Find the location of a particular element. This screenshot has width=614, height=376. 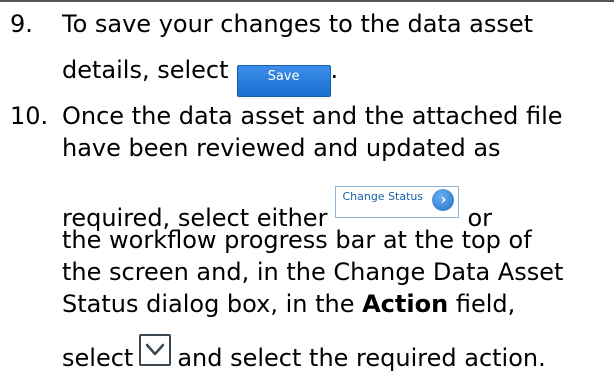

step-number: 9. is located at coordinates (21, 24).